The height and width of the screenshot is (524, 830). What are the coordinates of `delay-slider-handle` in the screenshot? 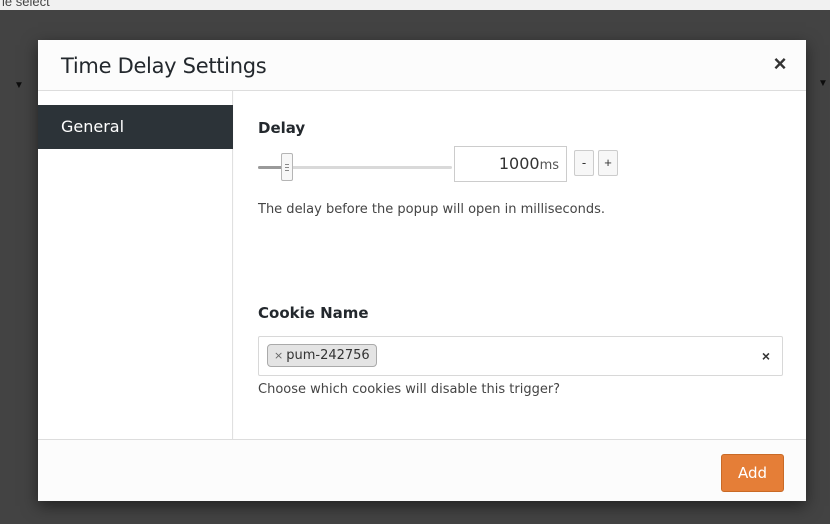 It's located at (287, 167).